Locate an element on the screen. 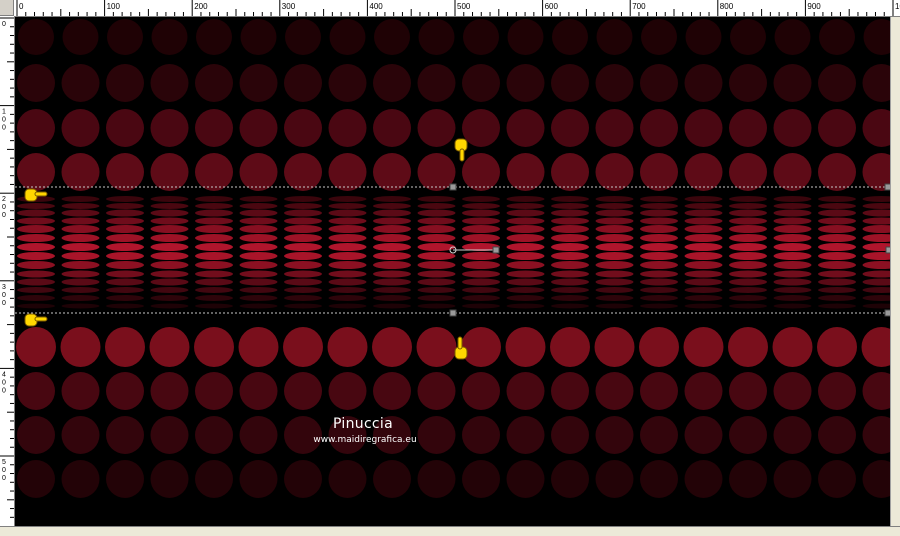 This screenshot has width=900, height=536. ruler-label: 4 is located at coordinates (4, 374).